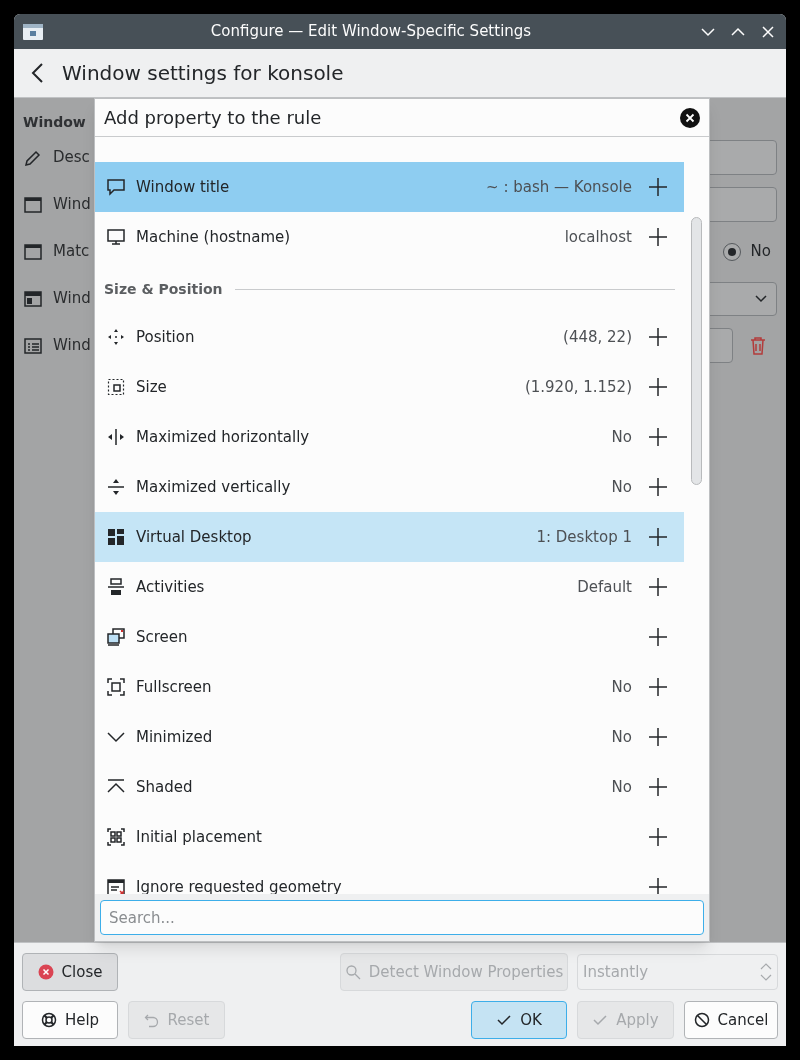  Describe the element at coordinates (213, 118) in the screenshot. I see `dialog-title: Add property to the rule` at that location.